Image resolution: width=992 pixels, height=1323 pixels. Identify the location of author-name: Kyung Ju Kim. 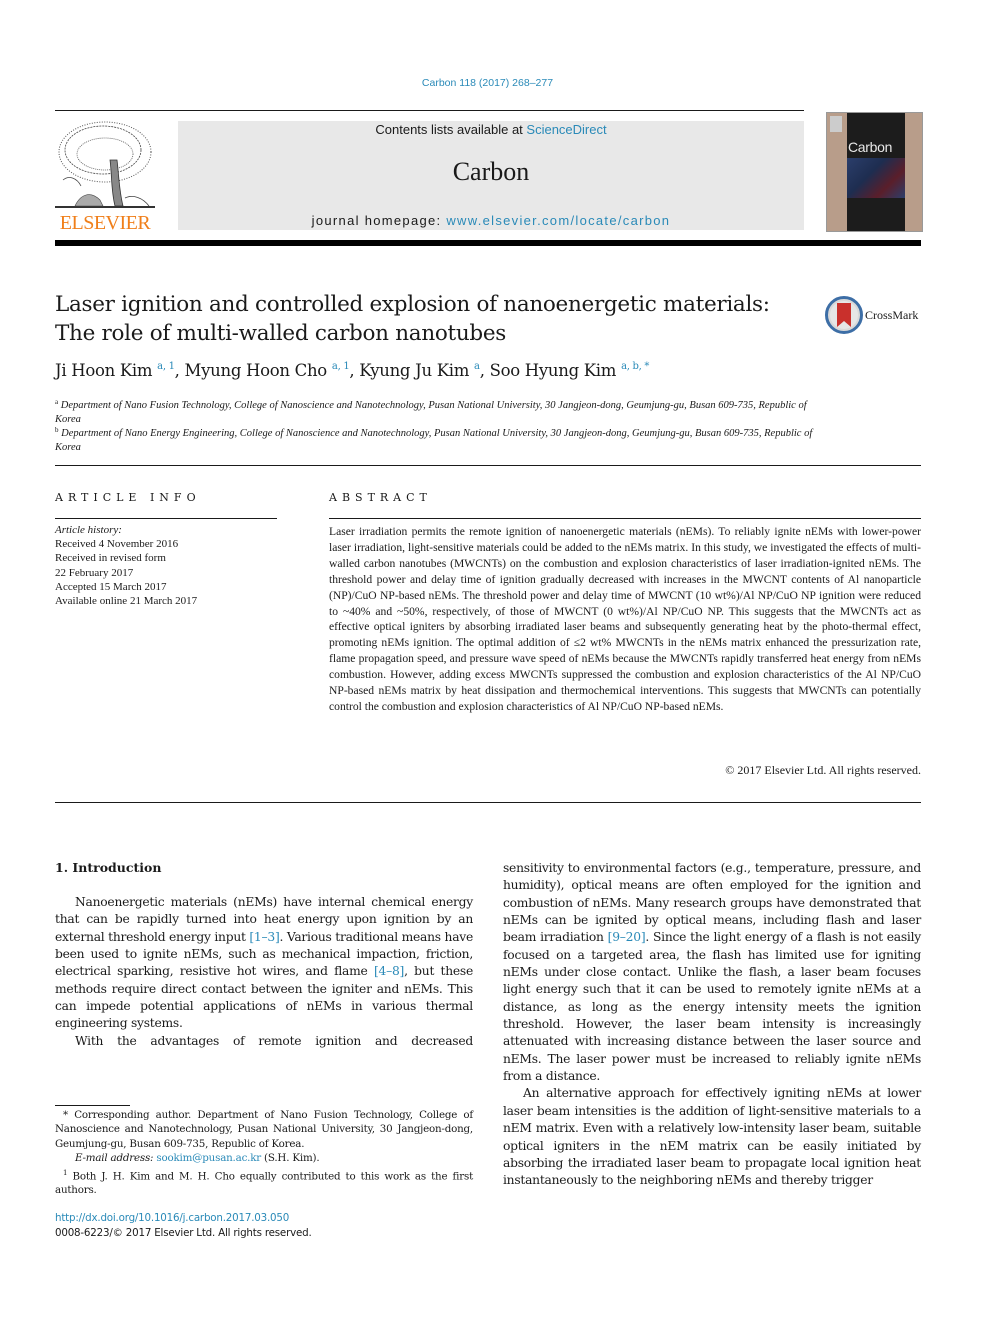
(414, 370).